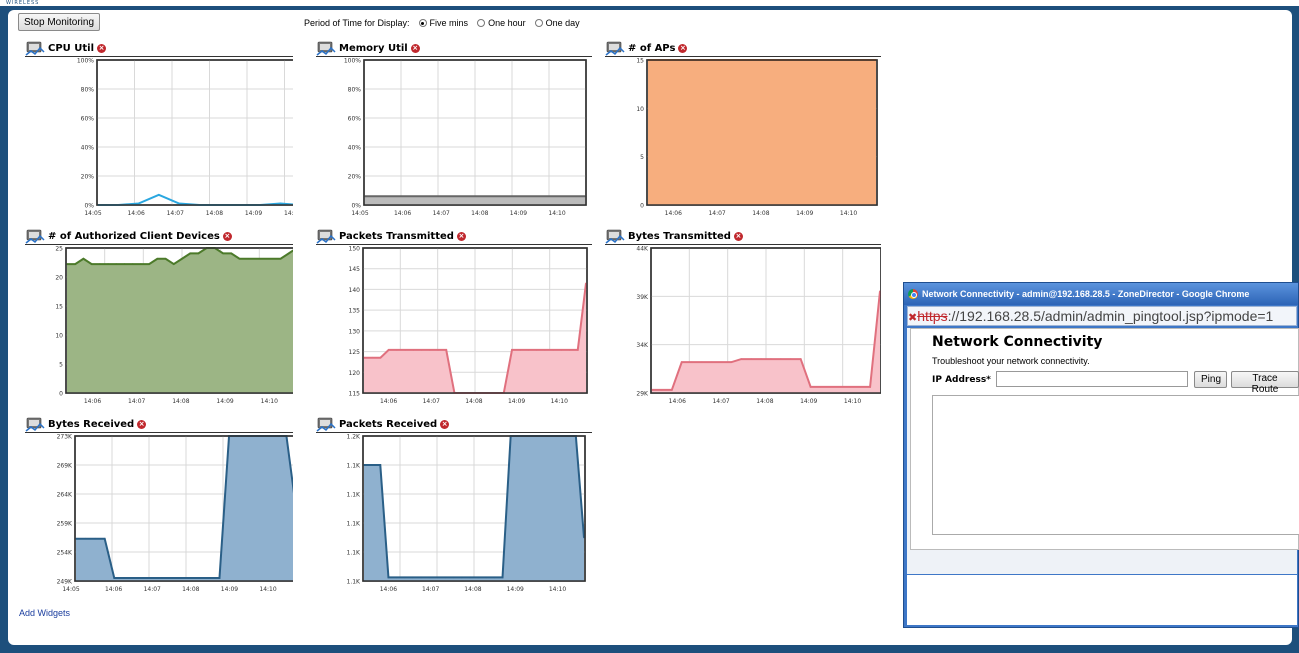  Describe the element at coordinates (758, 325) in the screenshot. I see `chart-svg: 44K 39K 34K 29K 14:06 14:07 14:08 14:09 14:10` at that location.